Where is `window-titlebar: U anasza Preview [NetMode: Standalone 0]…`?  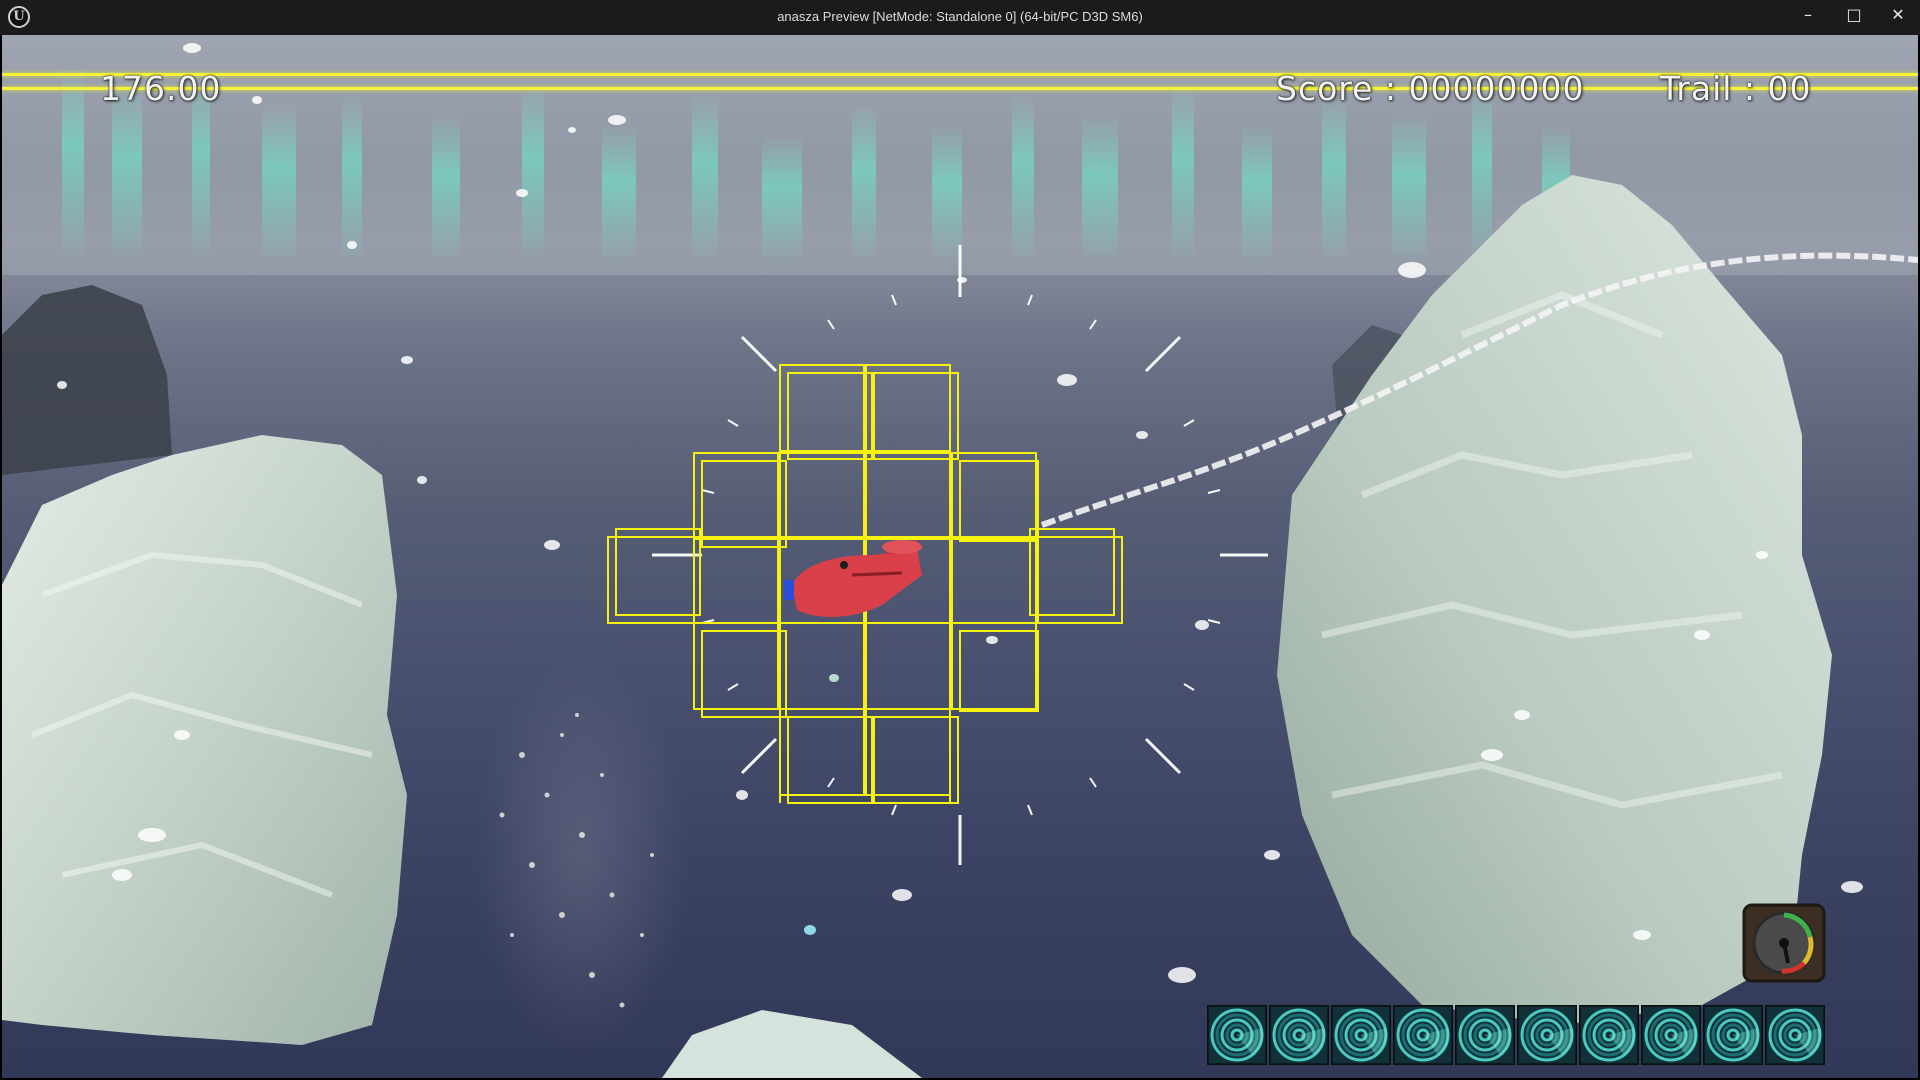 window-titlebar: U anasza Preview [NetMode: Standalone 0]… is located at coordinates (960, 17).